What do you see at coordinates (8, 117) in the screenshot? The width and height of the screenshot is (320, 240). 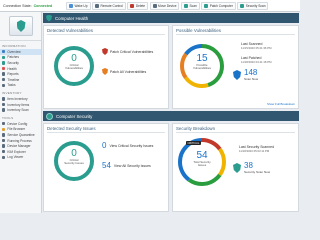 I see `nav-section-heading: TOOLS` at bounding box center [8, 117].